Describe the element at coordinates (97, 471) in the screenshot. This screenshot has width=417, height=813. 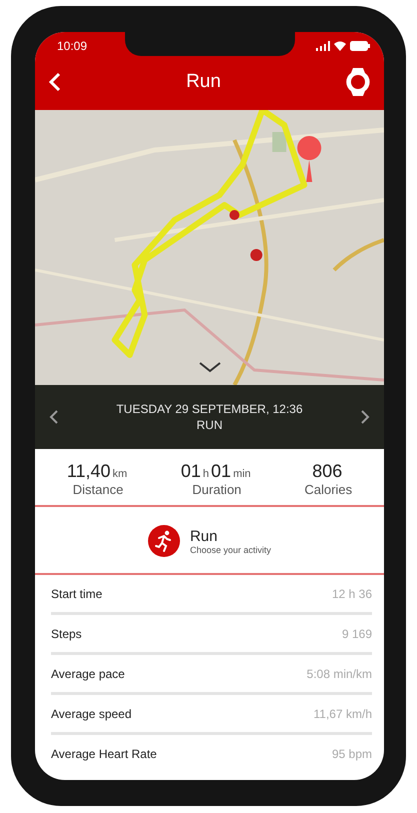
I see `stat-value: 11,40 km` at that location.